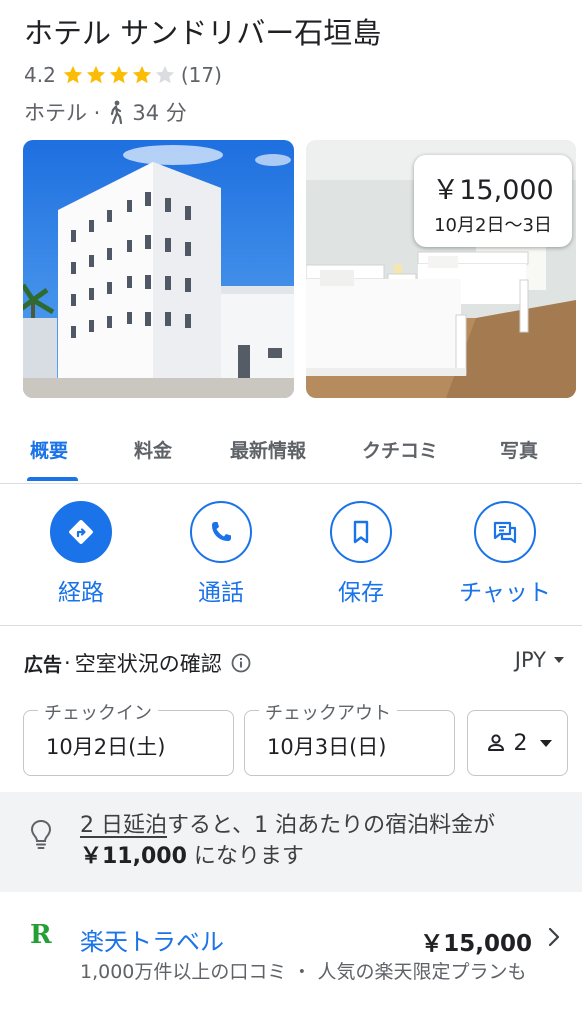 The image size is (582, 1024). I want to click on save-label: 保存, so click(361, 593).